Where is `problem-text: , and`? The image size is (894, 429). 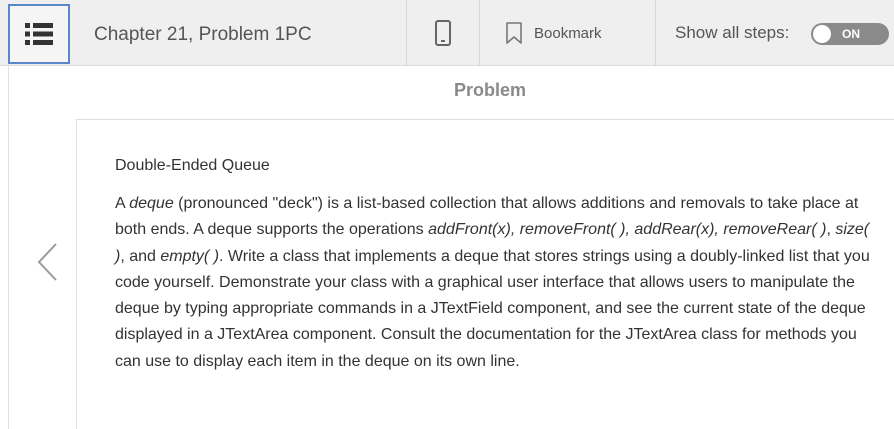
problem-text: , and is located at coordinates (140, 256).